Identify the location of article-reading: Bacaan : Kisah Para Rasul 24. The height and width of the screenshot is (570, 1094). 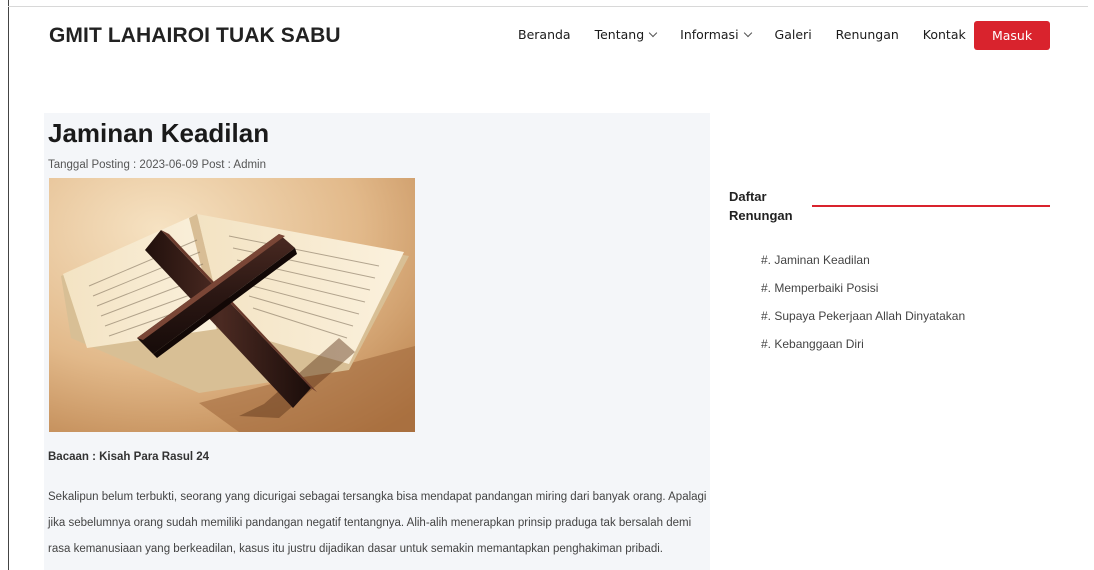
(129, 457).